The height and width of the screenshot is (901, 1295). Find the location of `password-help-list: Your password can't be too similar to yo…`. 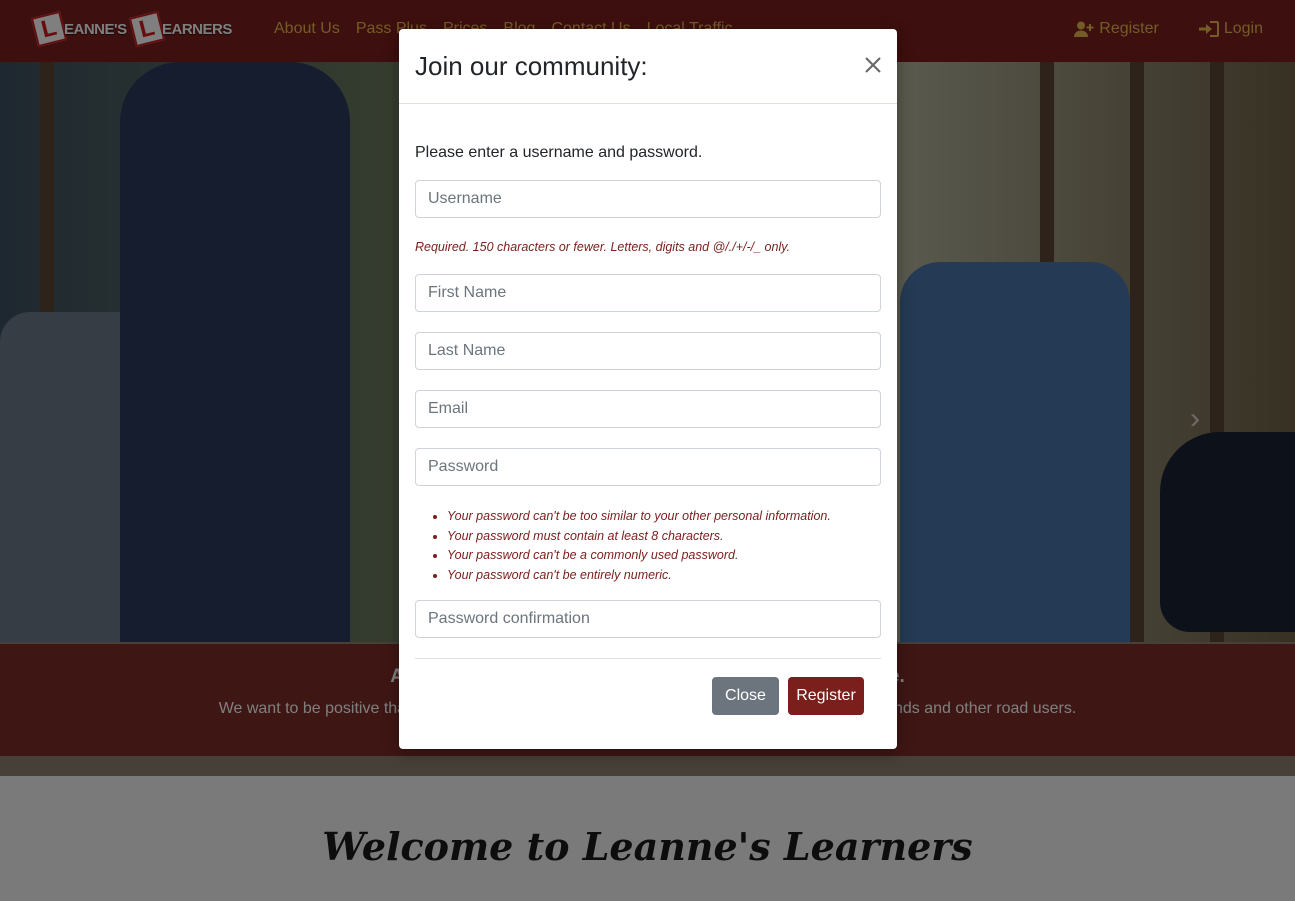

password-help-list: Your password can't be too similar to yo… is located at coordinates (623, 546).